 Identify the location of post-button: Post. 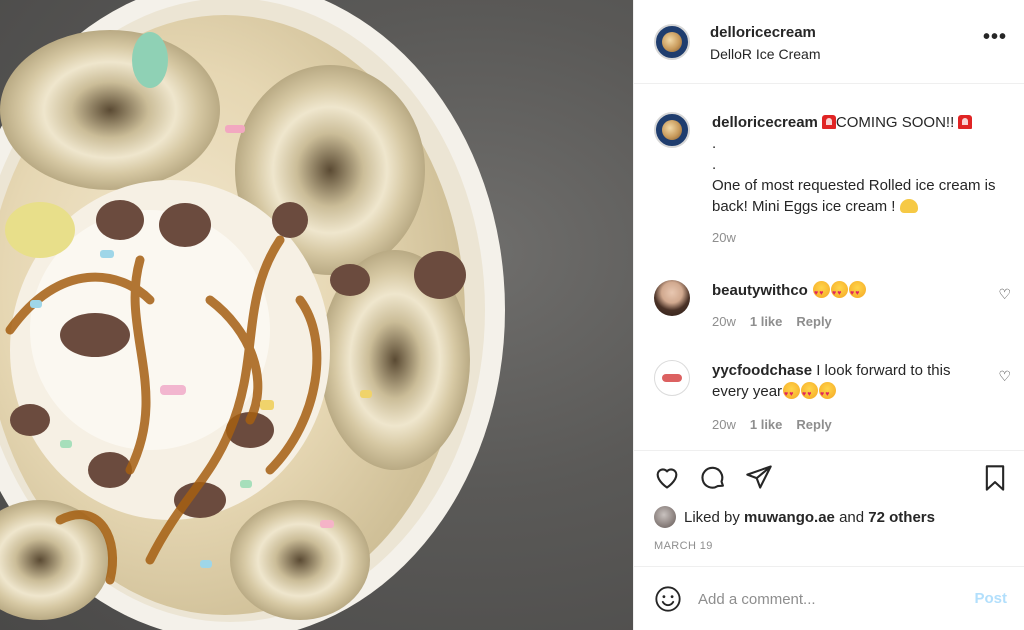
(990, 598).